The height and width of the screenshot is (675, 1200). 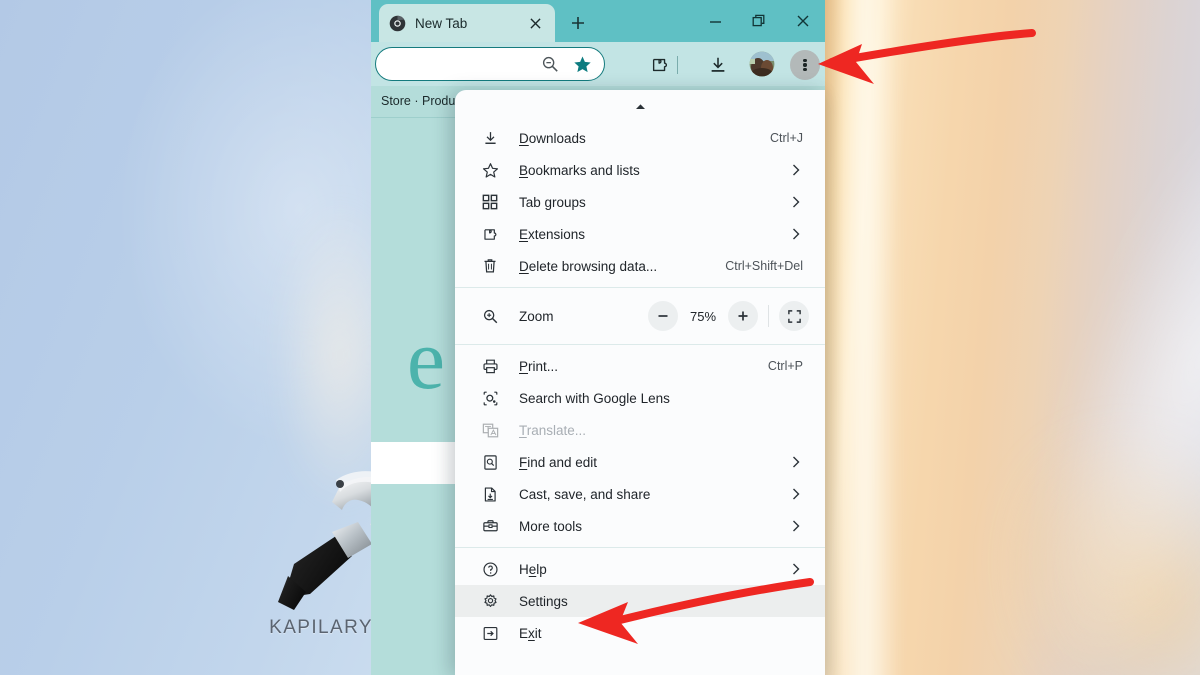 I want to click on cast-save-share-icon, so click(x=490, y=494).